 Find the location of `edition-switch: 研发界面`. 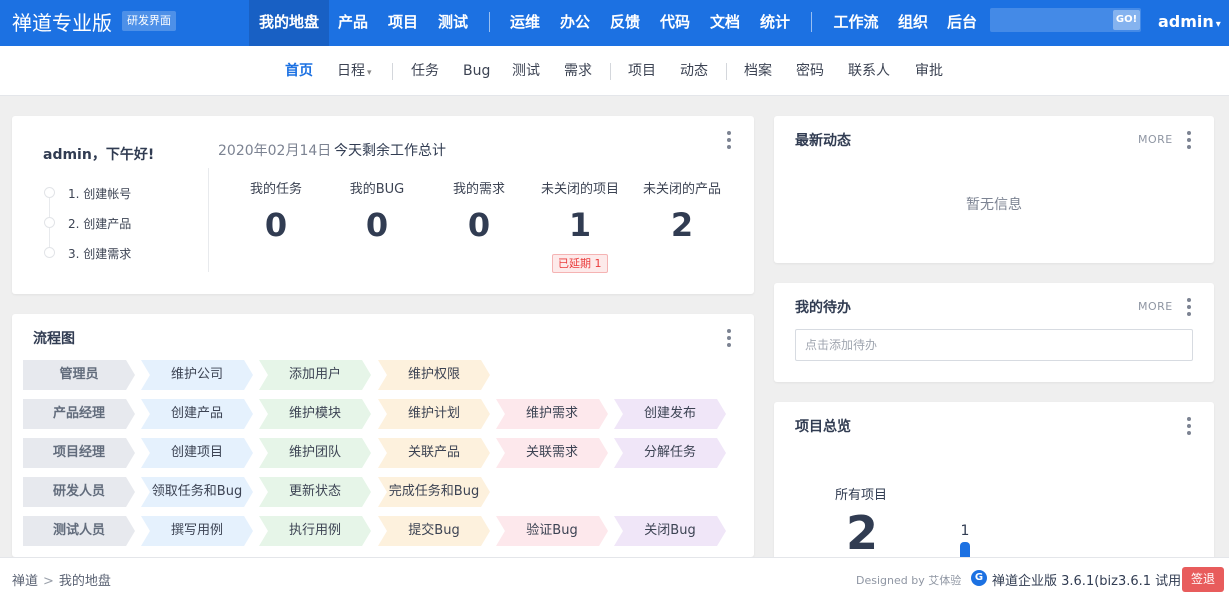

edition-switch: 研发界面 is located at coordinates (149, 21).